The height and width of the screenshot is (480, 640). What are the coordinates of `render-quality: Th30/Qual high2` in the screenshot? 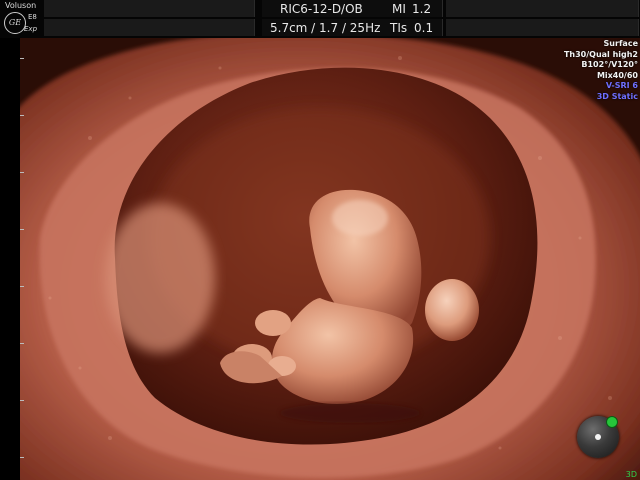 It's located at (600, 54).